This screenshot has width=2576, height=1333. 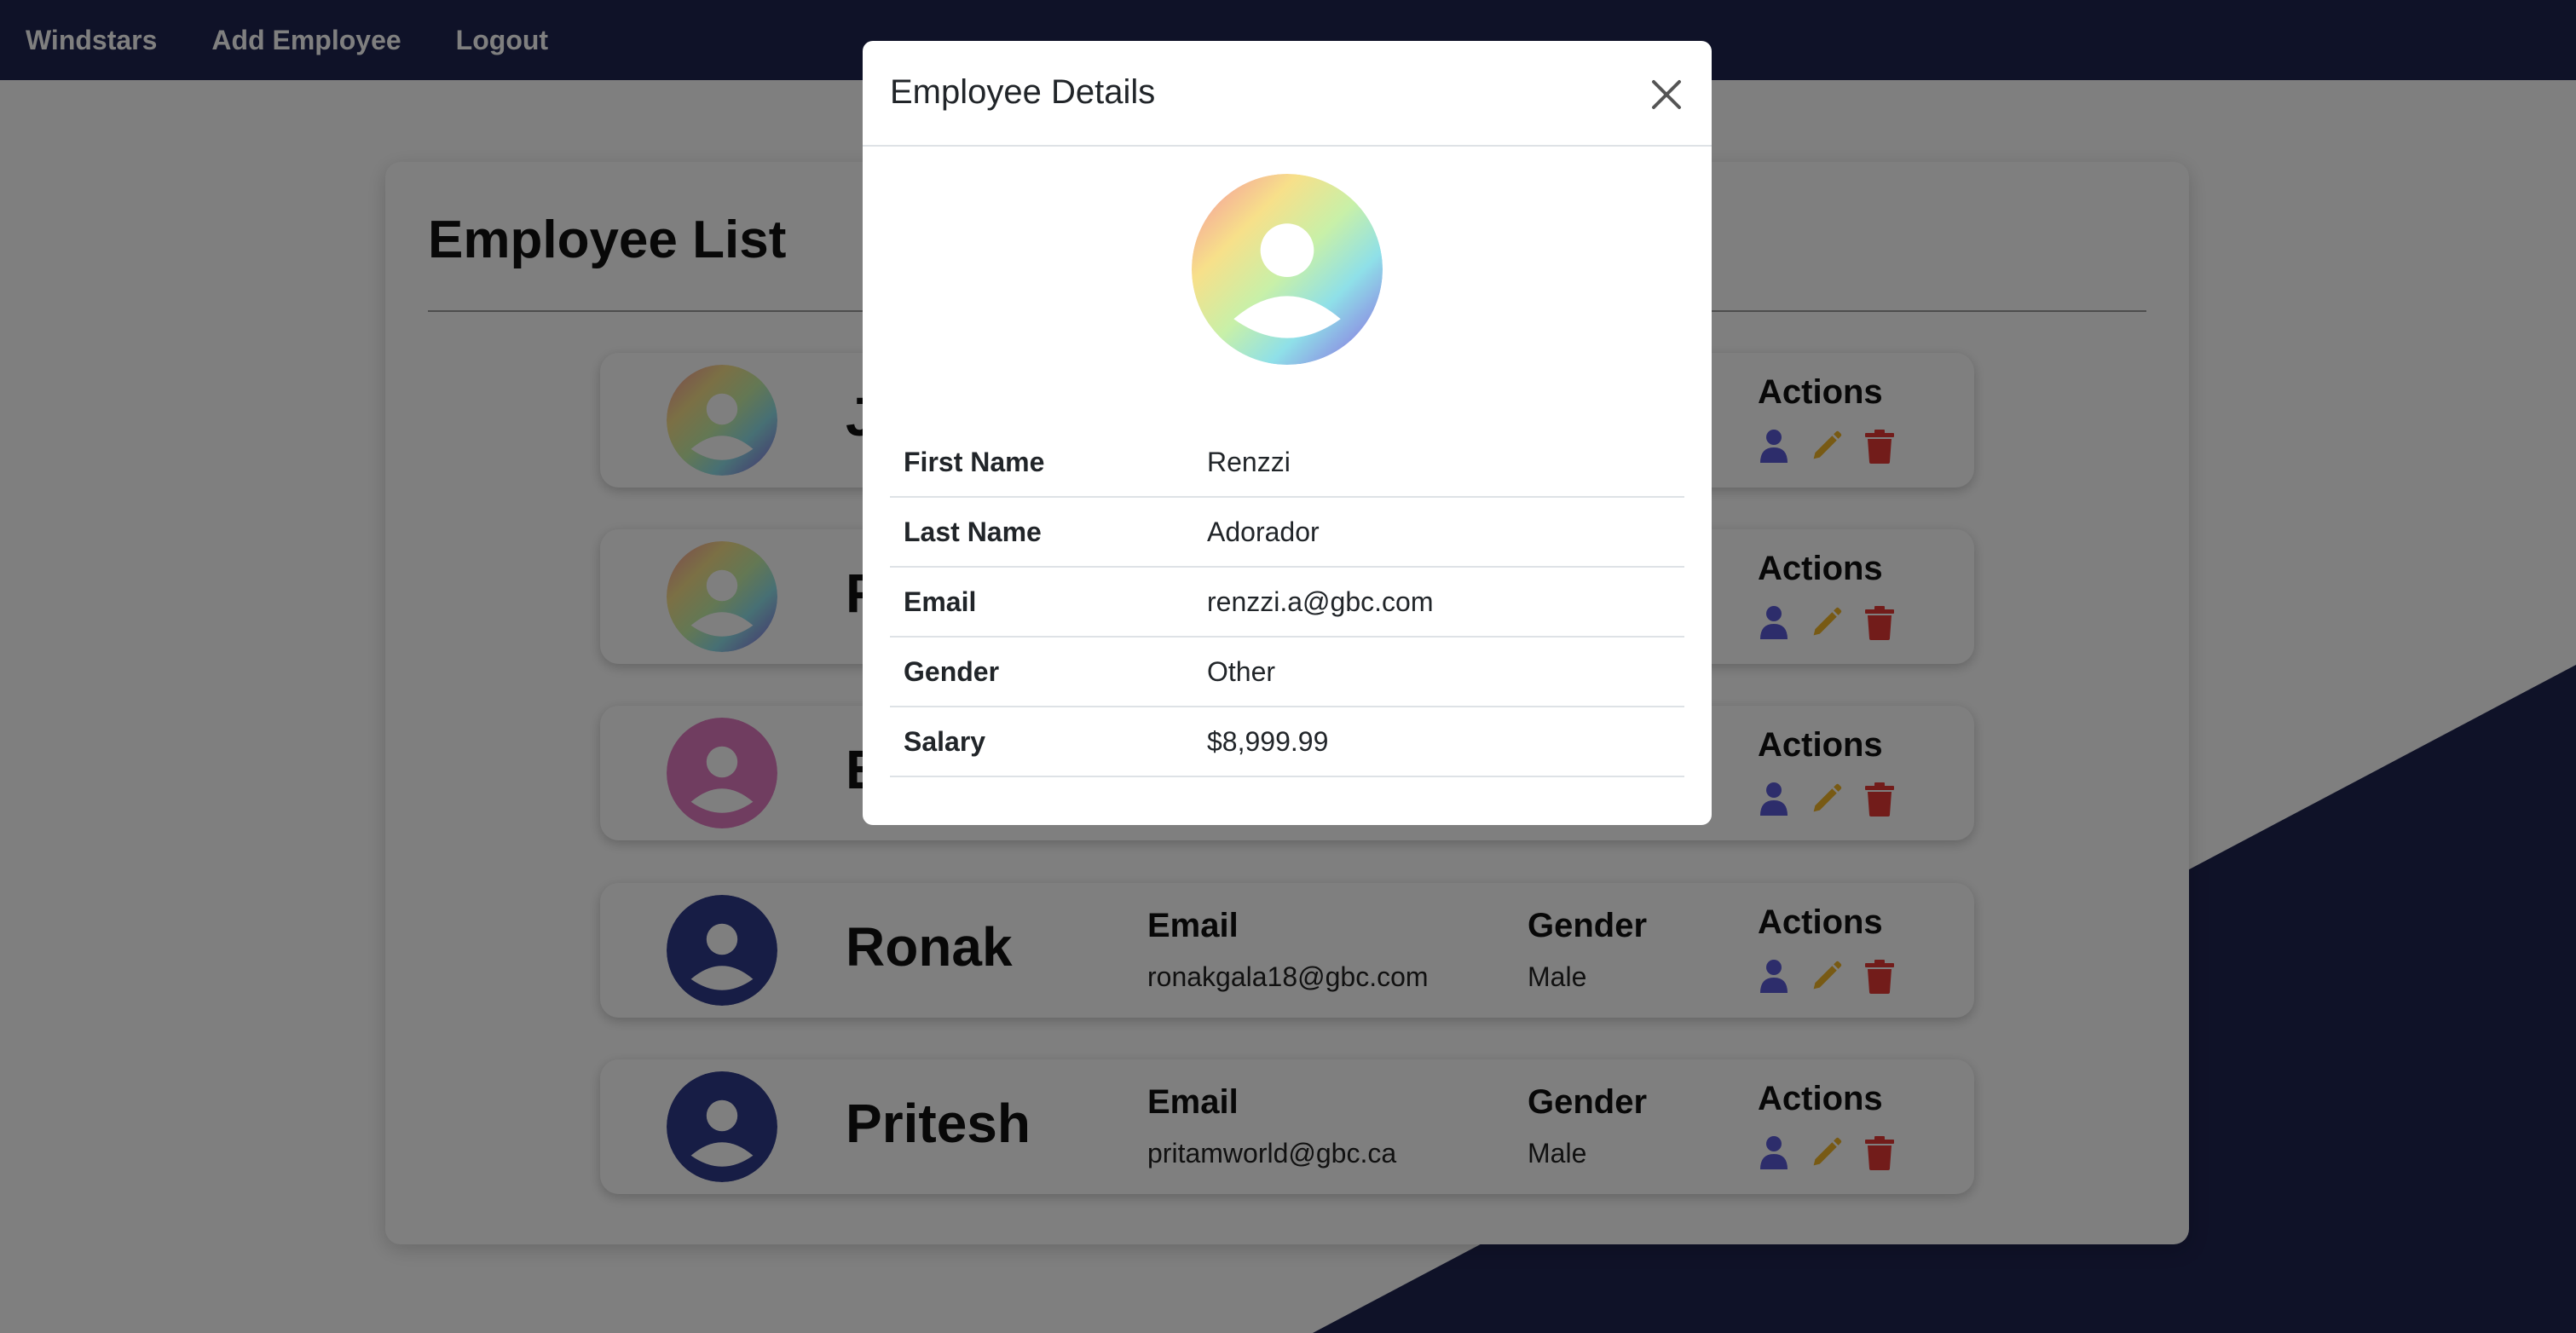 I want to click on detail-value: Adorador, so click(x=1263, y=531).